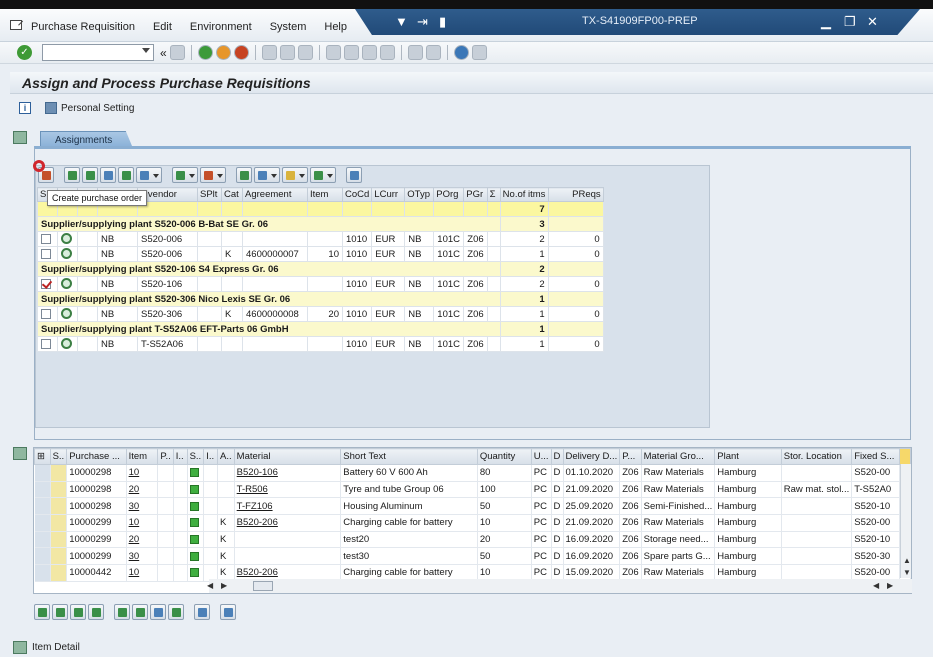 The height and width of the screenshot is (657, 933). Describe the element at coordinates (46, 647) in the screenshot. I see `item-detail-section: Item Detail` at that location.